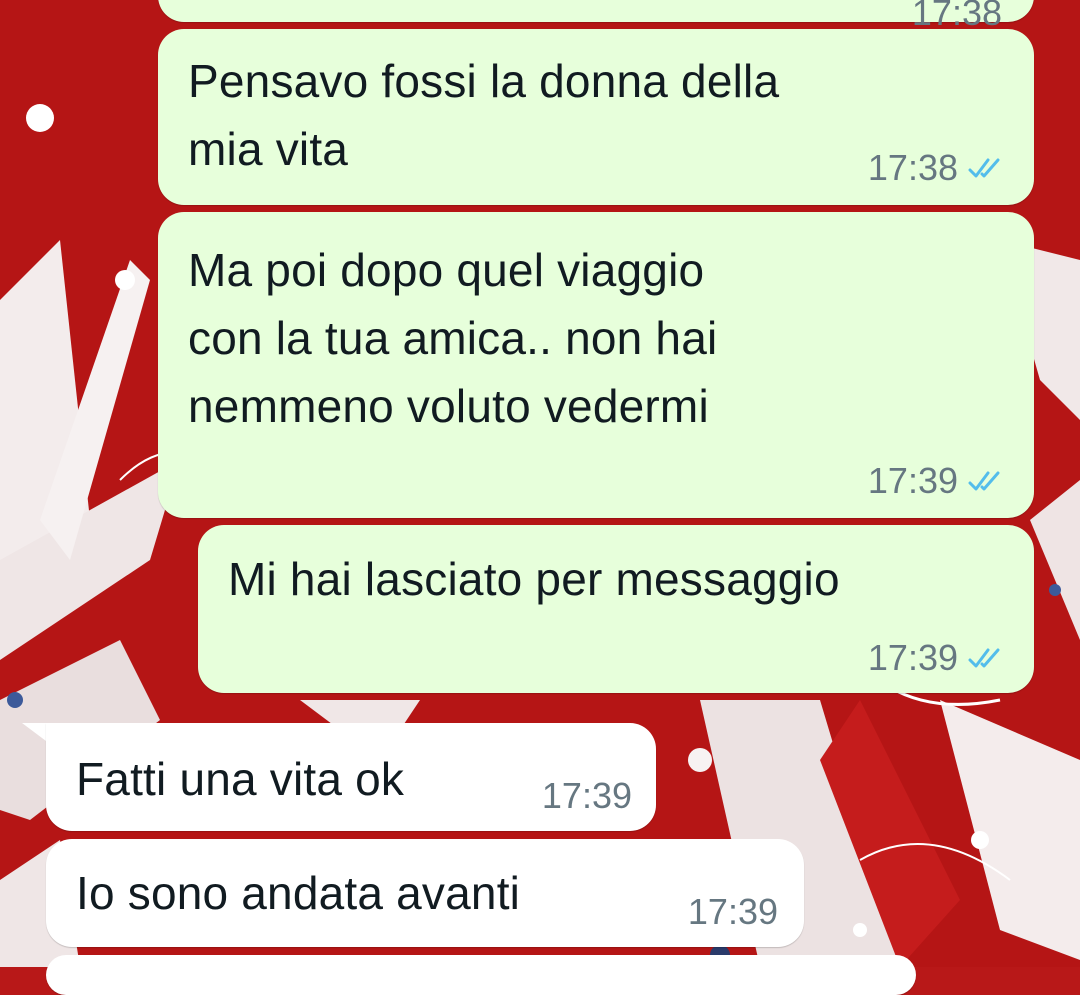  I want to click on message-outgoing: 17:38, so click(596, 14).